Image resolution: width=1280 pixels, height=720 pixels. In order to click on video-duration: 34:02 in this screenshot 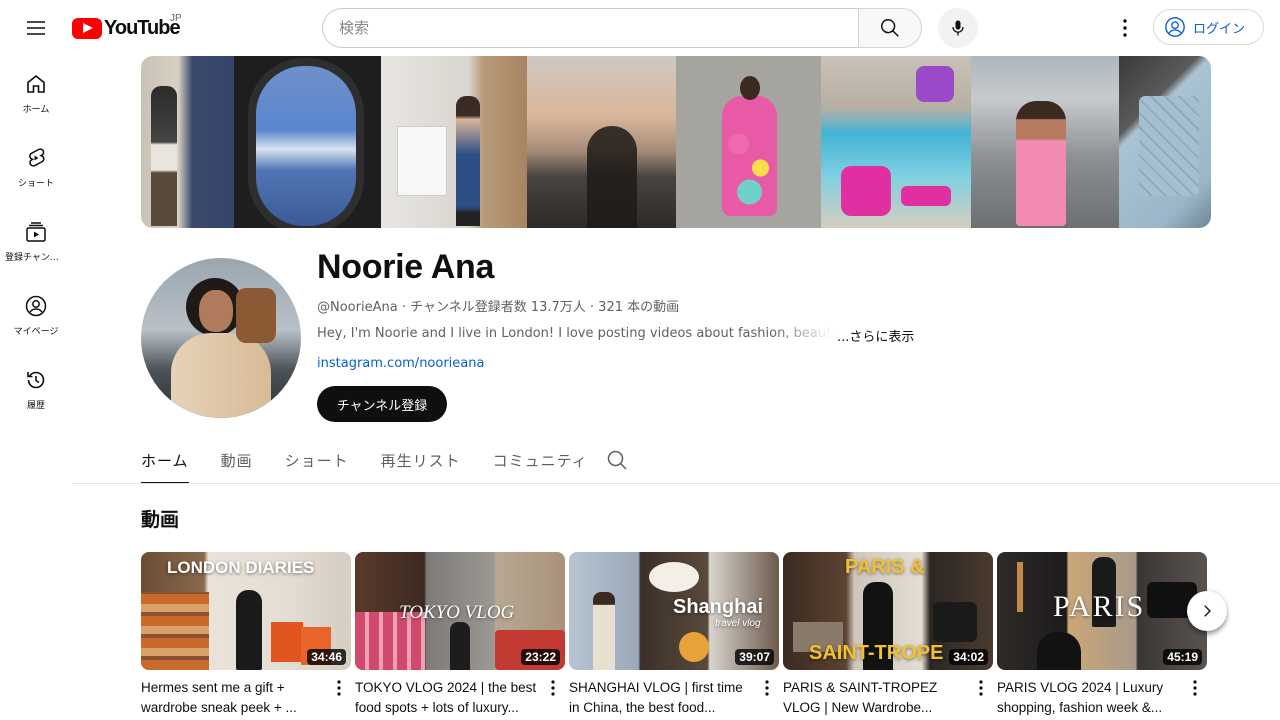, I will do `click(968, 657)`.